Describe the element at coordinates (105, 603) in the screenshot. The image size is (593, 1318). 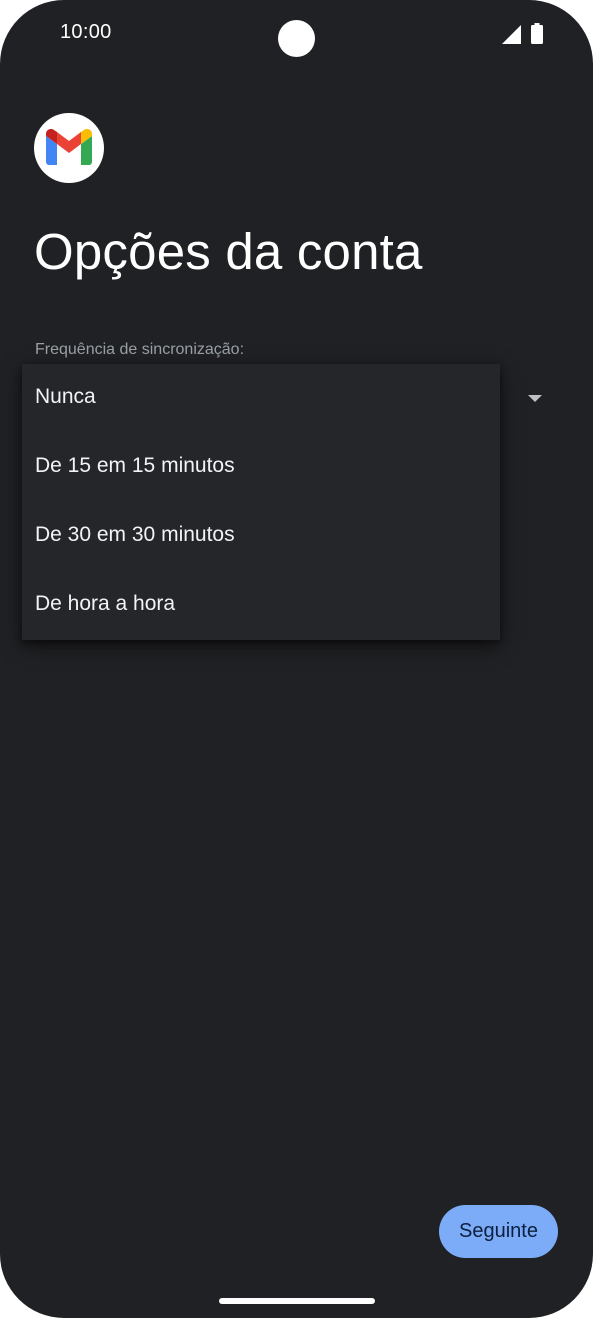
I see `menu-item-label: De hora a hora` at that location.